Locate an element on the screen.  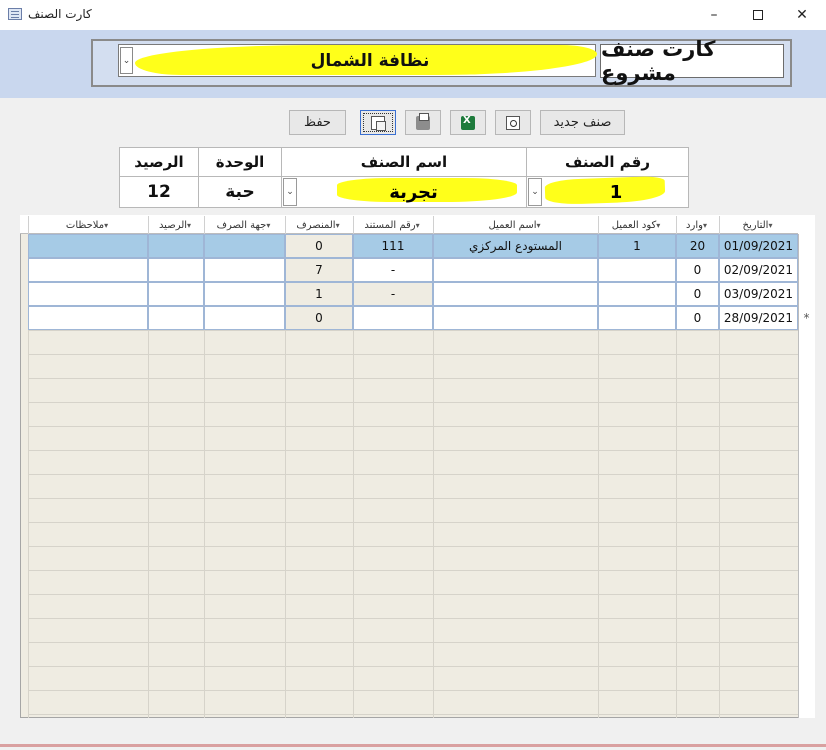
table-row: 03/09/2021 0 -1 is located at coordinates (413, 294).